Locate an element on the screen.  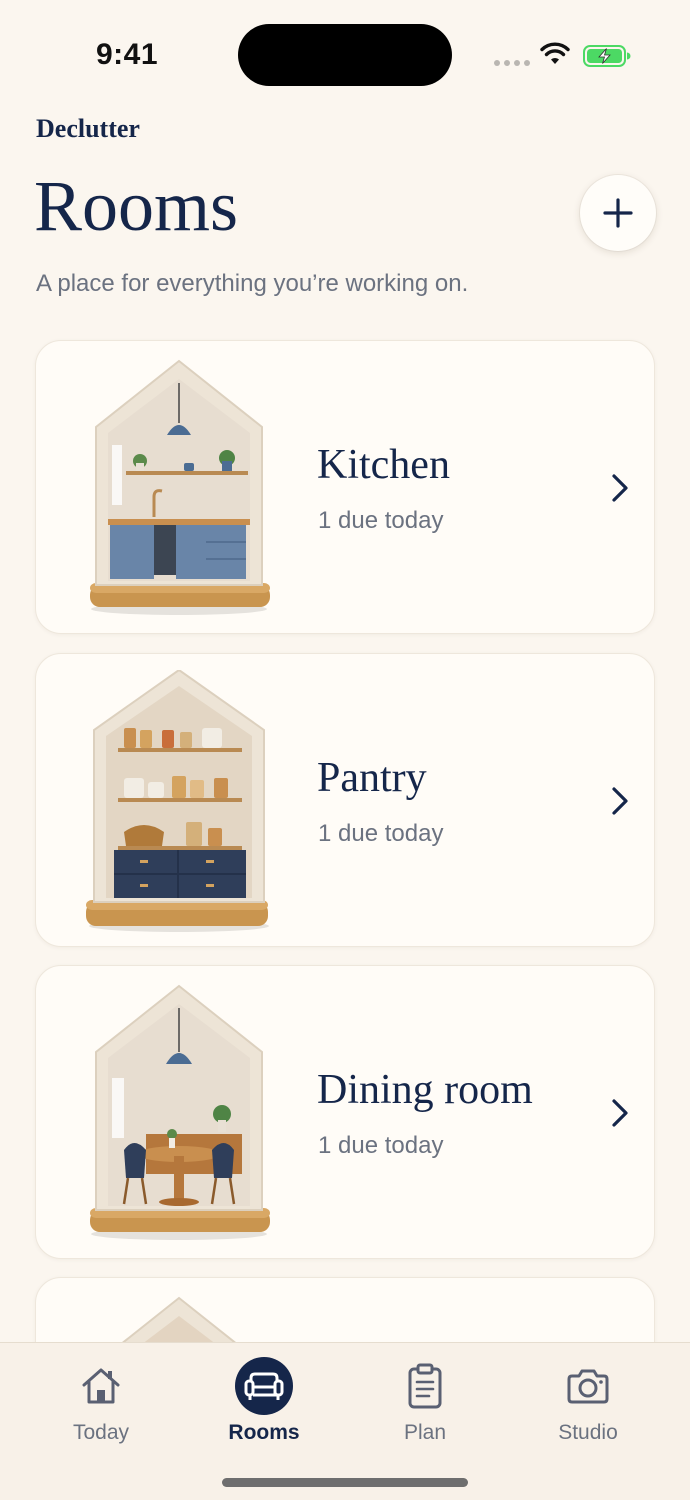
tab-studio: Studio is located at coordinates (588, 1407).